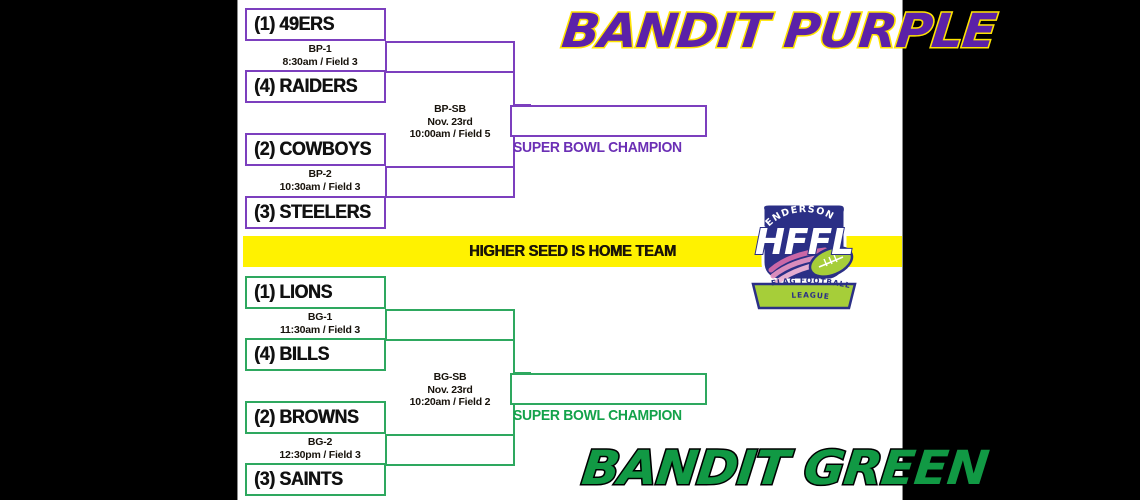  Describe the element at coordinates (298, 479) in the screenshot. I see `team-label: (3) SAINTS` at that location.